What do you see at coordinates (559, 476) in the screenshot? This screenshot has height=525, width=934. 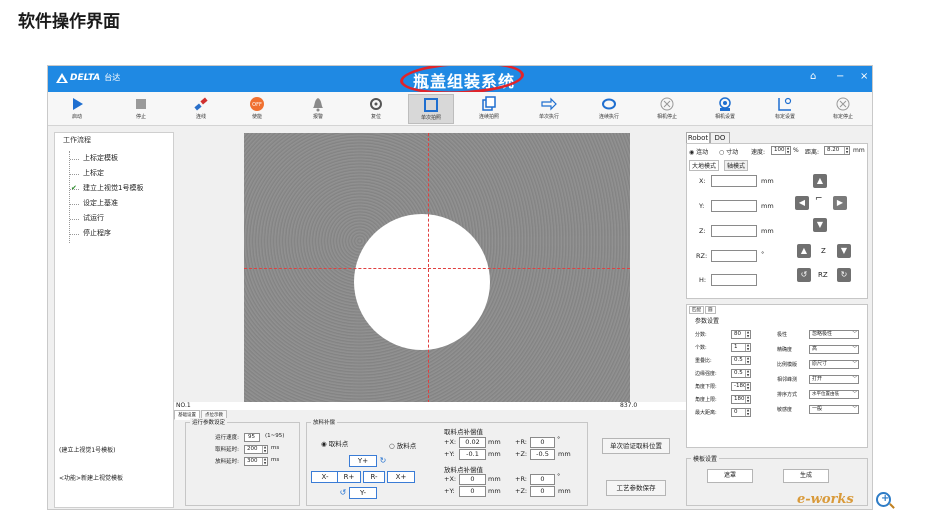 I see `place-r-unit: °` at bounding box center [559, 476].